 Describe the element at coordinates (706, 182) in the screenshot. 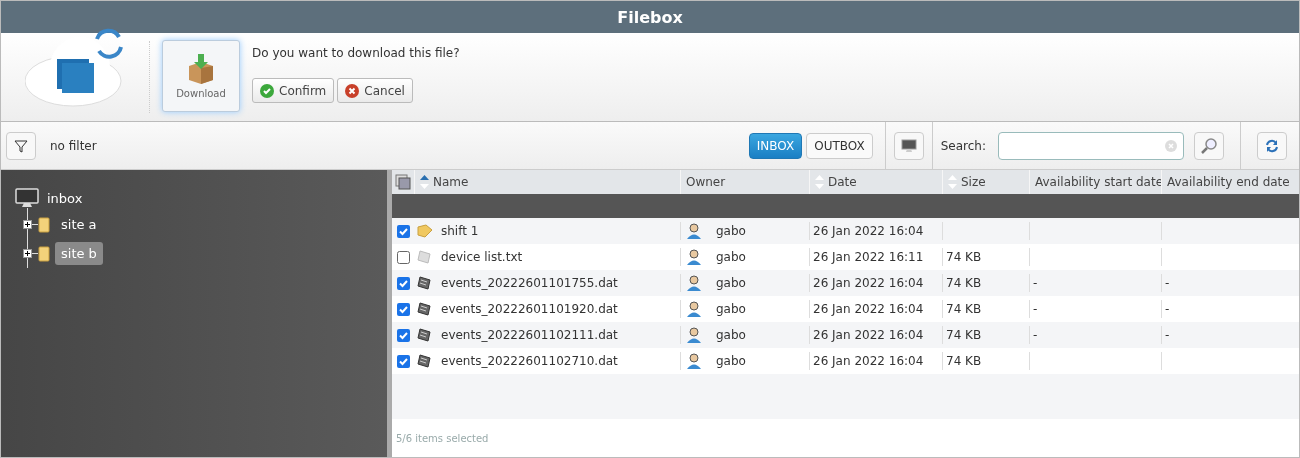

I see `column-header: Owner` at that location.